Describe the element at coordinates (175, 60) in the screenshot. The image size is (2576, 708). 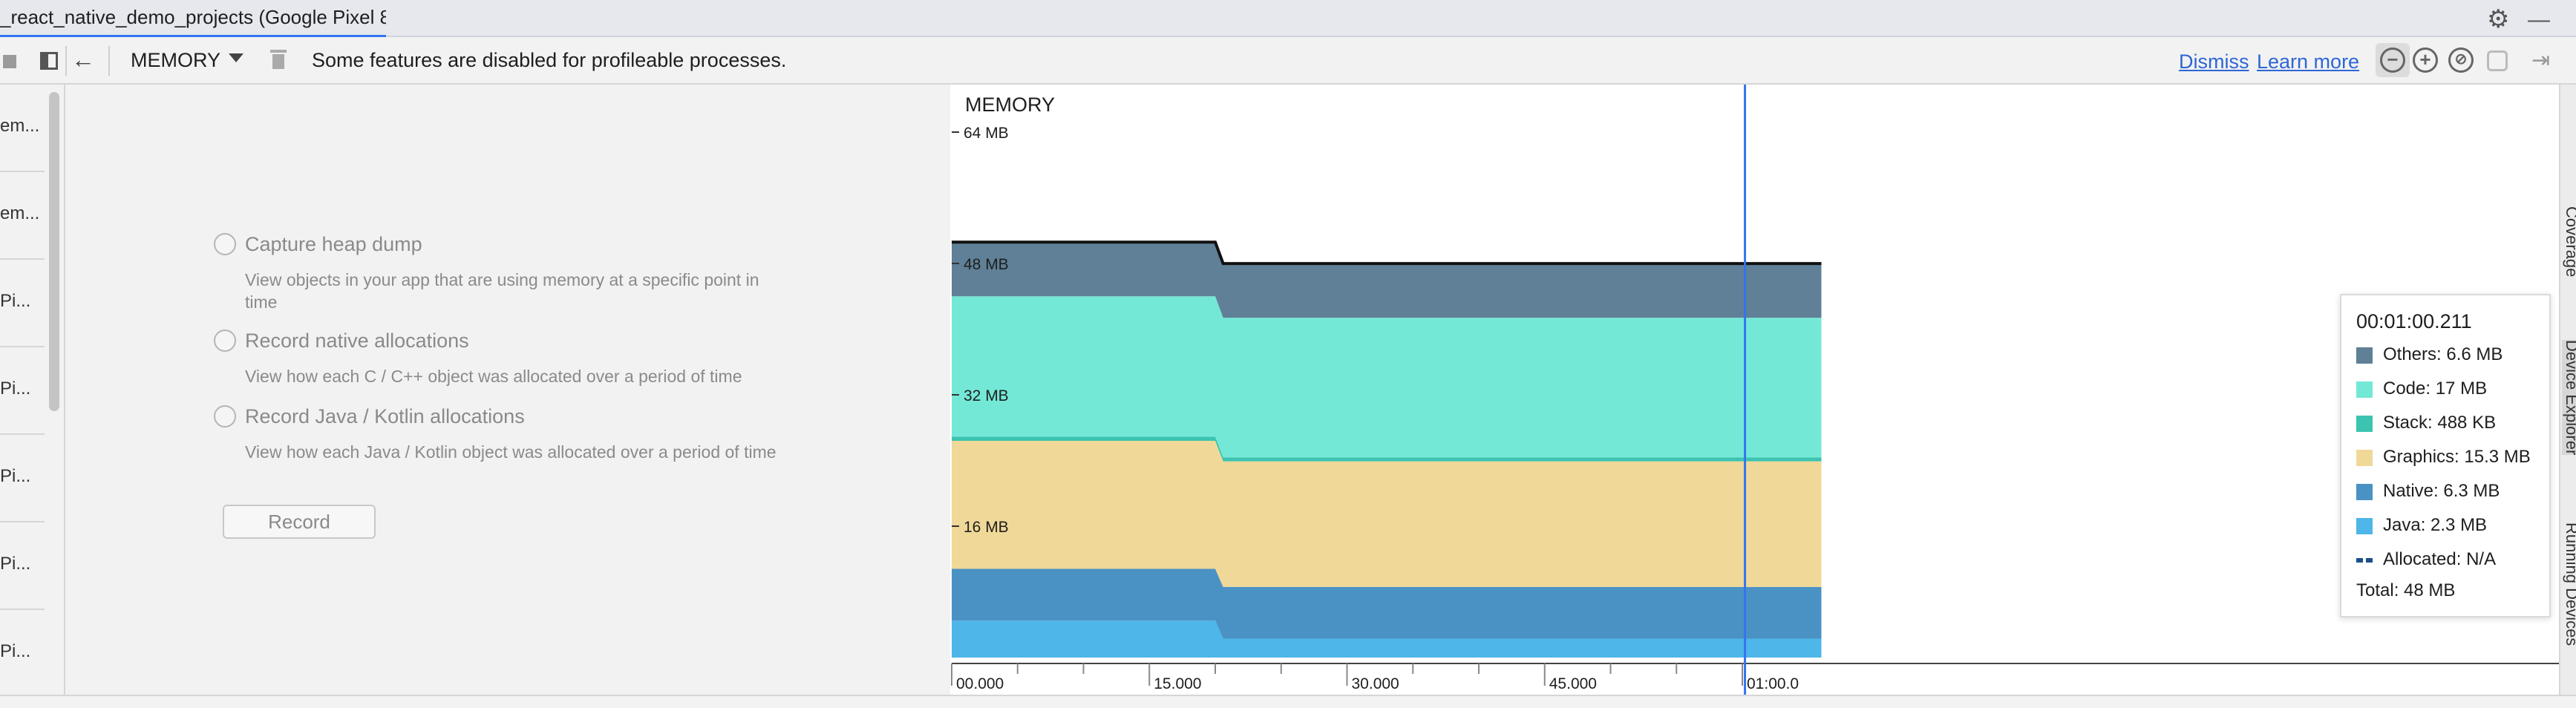
I see `stage-selector: MEMORY` at that location.